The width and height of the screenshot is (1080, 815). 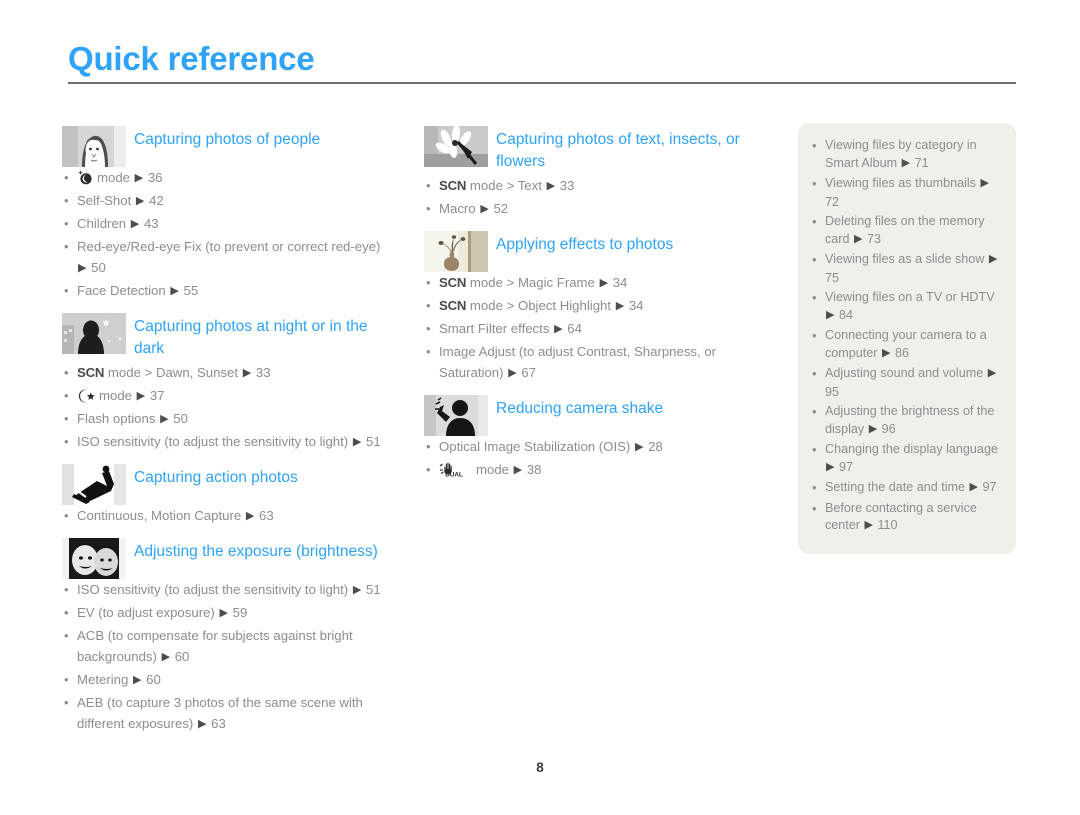 I want to click on list-item: Children ▶ 43, so click(x=228, y=224).